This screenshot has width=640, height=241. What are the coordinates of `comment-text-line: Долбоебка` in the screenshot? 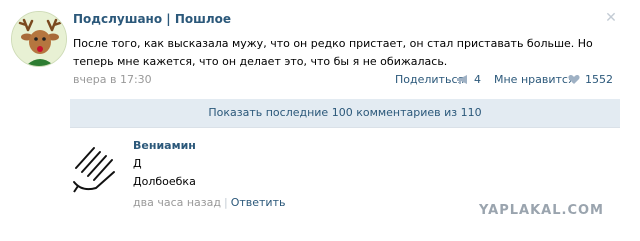 It's located at (164, 181).